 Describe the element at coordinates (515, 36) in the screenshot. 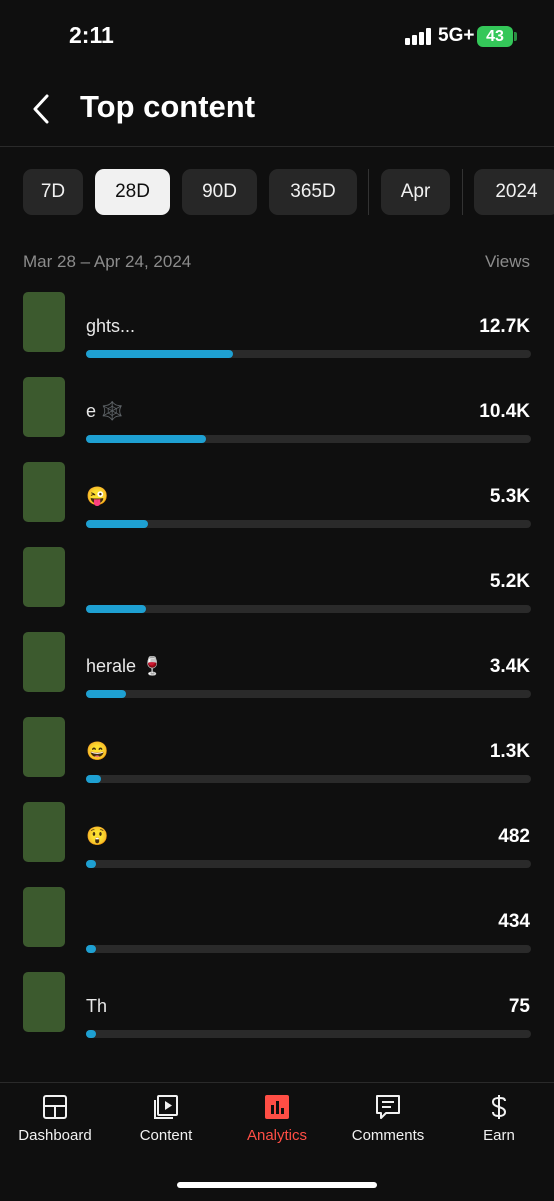

I see `battery-tip` at that location.